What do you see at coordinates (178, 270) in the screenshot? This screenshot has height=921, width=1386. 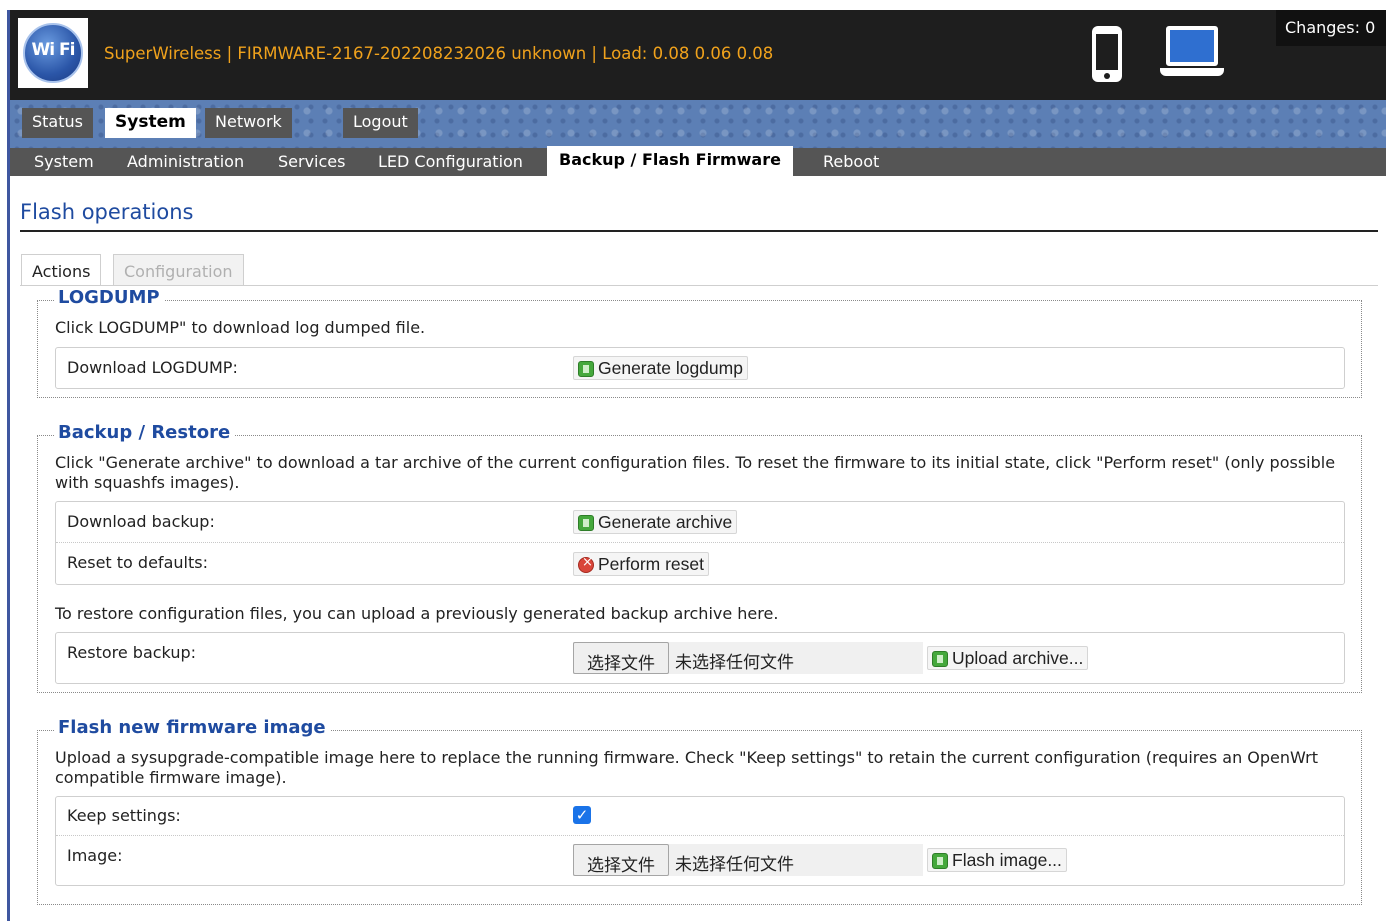 I see `tab-configuration: Configuration` at bounding box center [178, 270].